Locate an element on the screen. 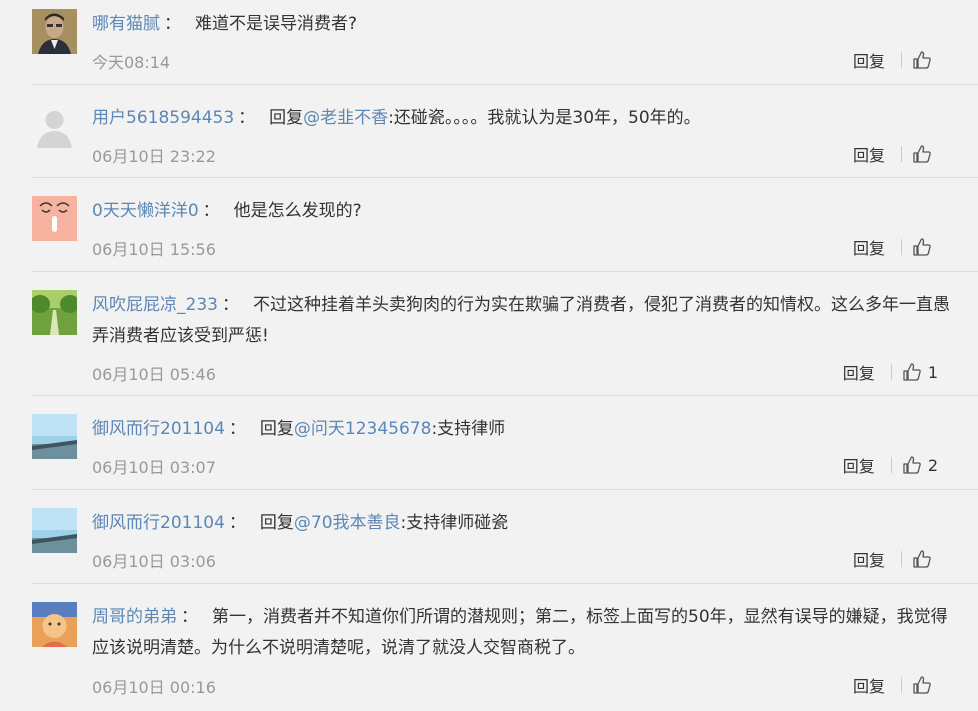 This screenshot has height=711, width=978. username-link: 0天天懒洋洋0 is located at coordinates (145, 211).